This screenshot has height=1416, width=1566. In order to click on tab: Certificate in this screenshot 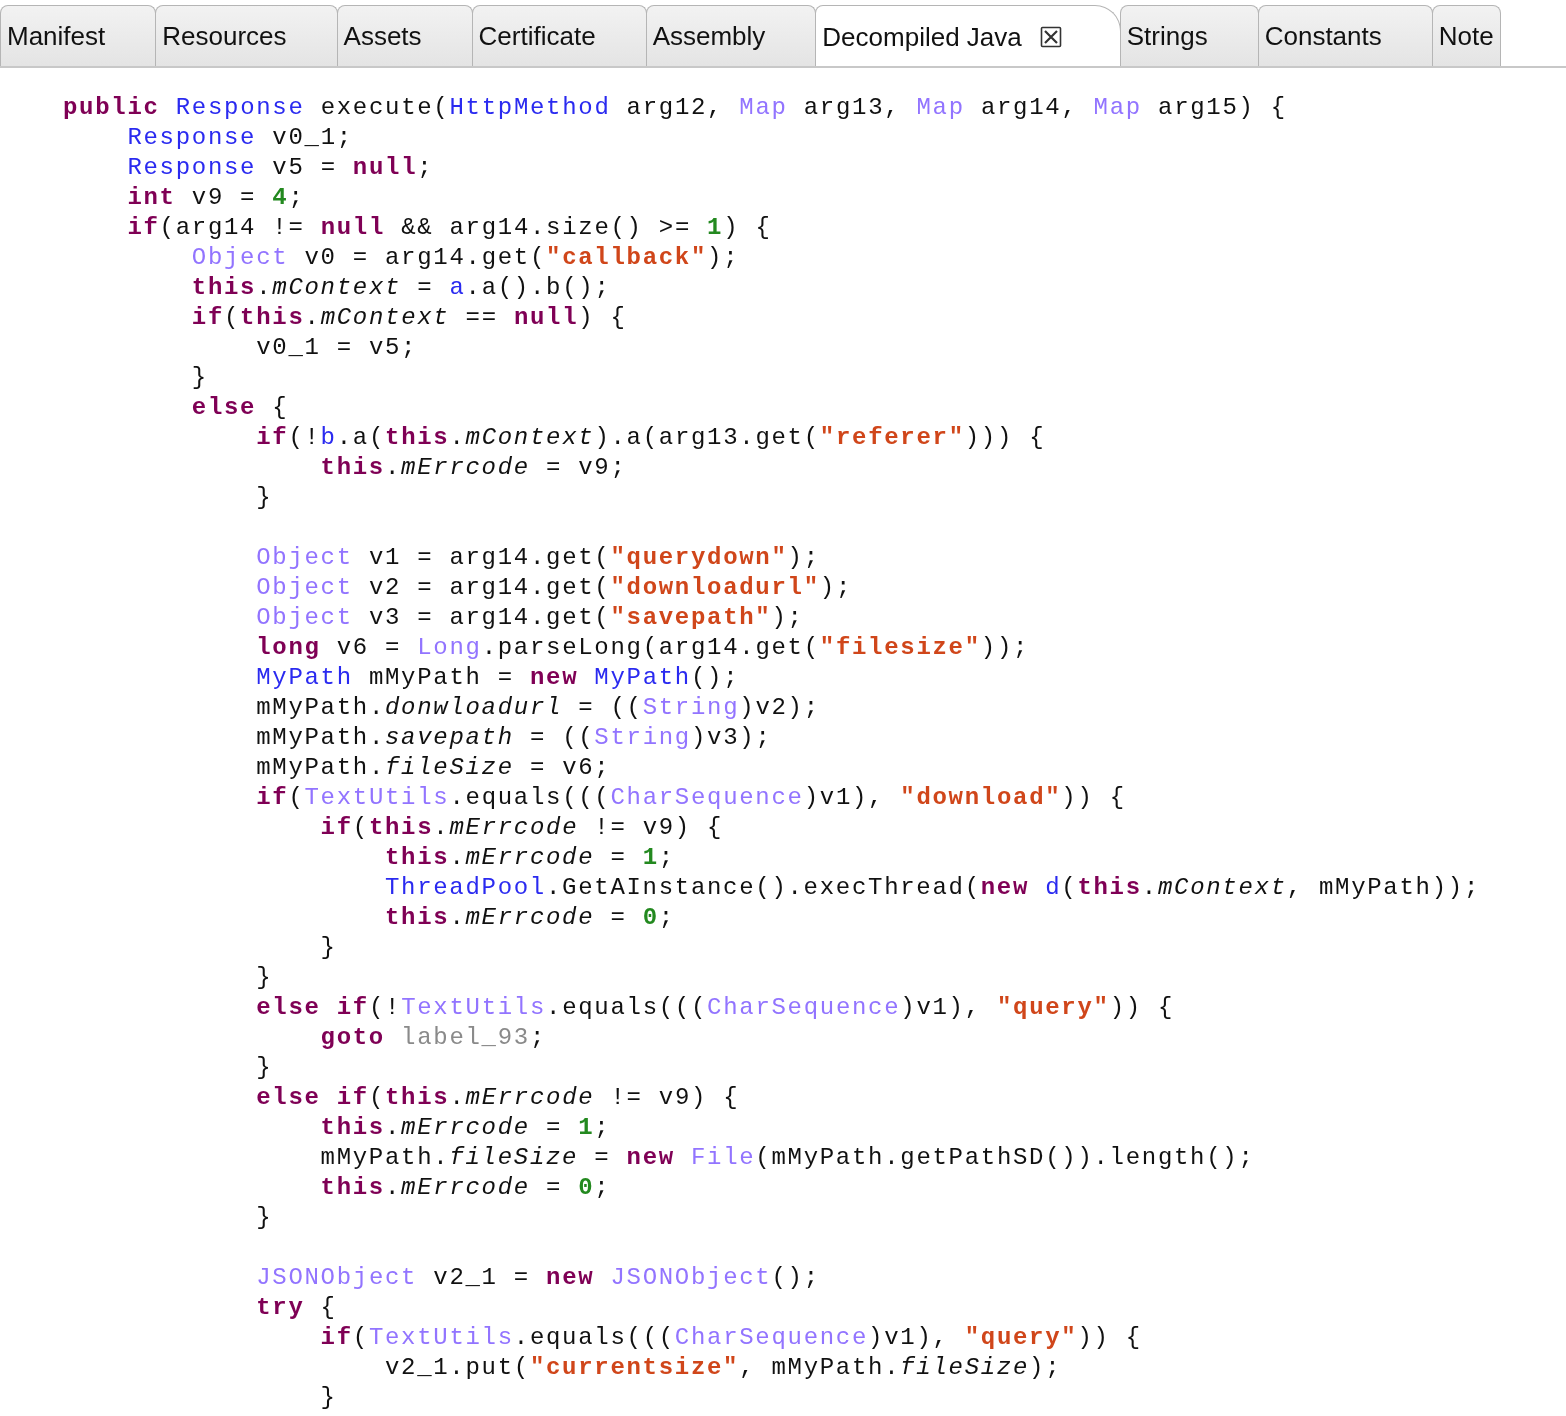, I will do `click(559, 35)`.